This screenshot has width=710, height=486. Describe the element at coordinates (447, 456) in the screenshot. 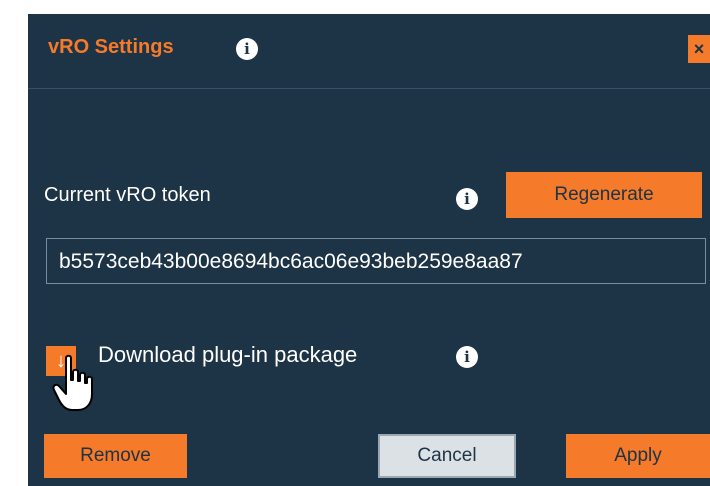

I see `cancel-button: Cancel` at that location.